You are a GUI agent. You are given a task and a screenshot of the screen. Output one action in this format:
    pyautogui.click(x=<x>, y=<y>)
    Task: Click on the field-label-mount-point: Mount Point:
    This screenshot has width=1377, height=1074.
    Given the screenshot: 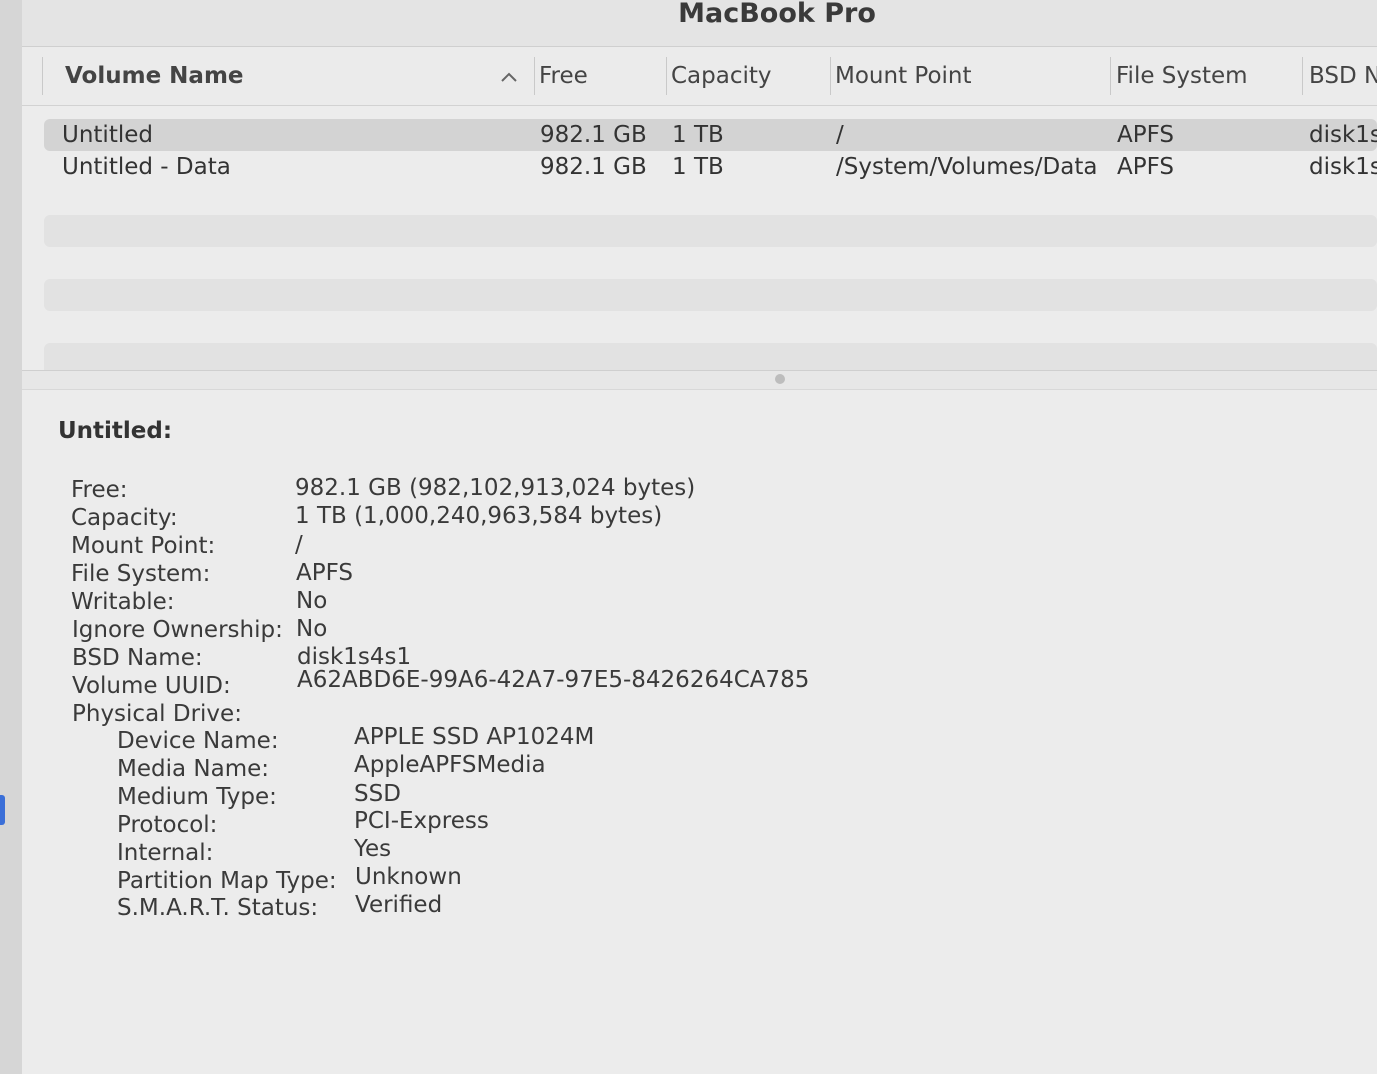 What is the action you would take?
    pyautogui.click(x=143, y=546)
    